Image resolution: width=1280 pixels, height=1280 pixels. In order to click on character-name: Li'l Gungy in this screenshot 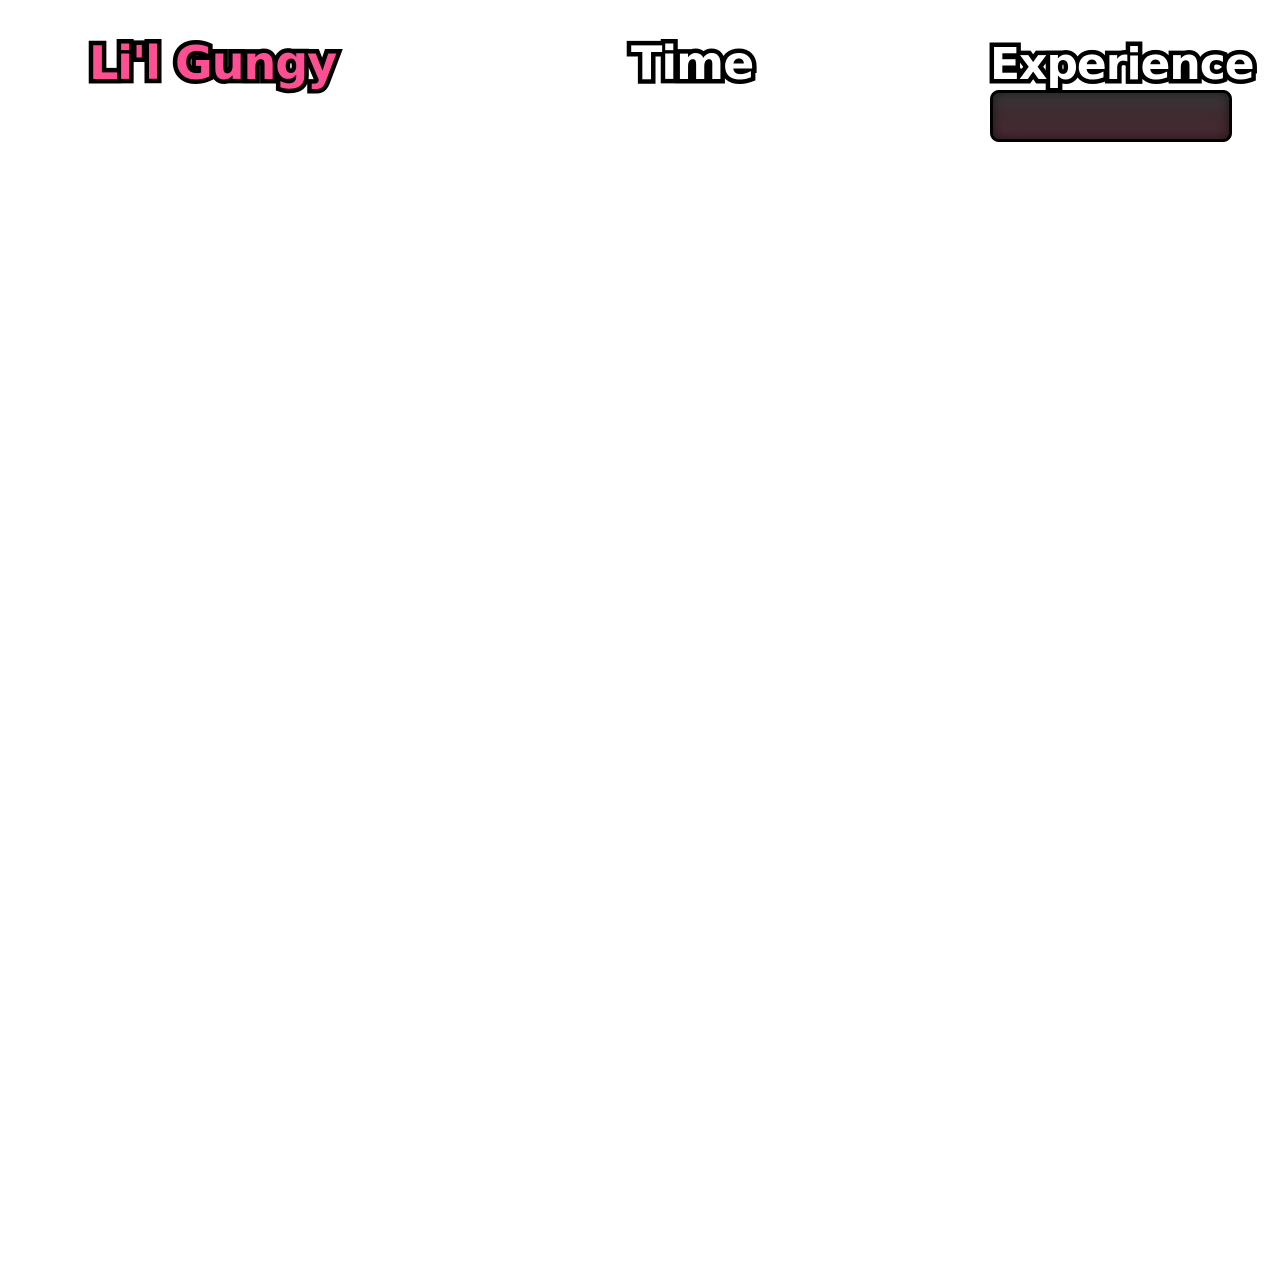, I will do `click(212, 63)`.